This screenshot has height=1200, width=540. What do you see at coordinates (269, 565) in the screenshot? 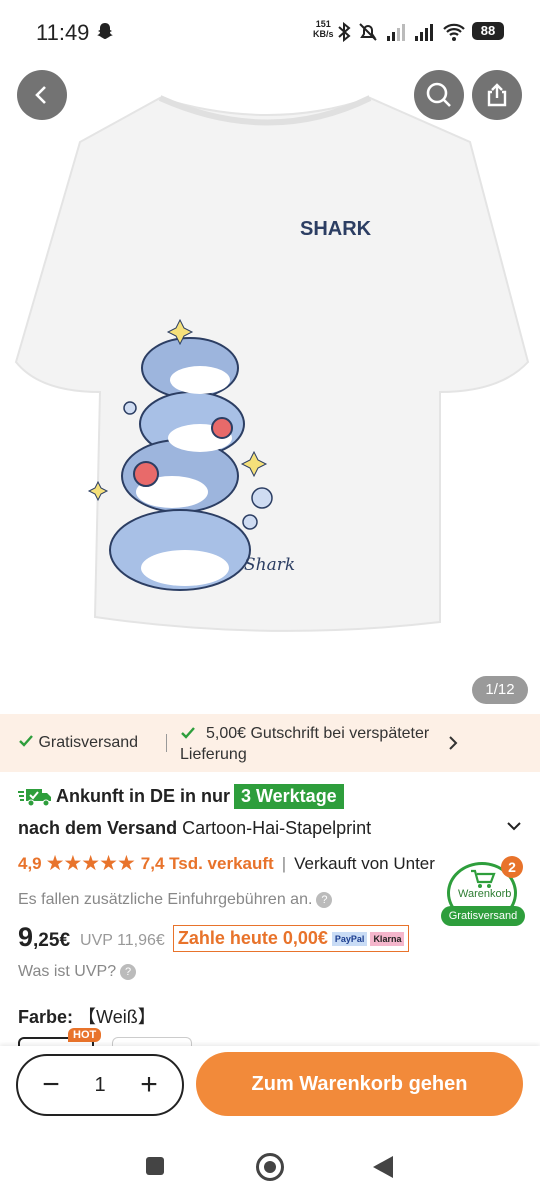
I see `signature-text: Shark` at bounding box center [269, 565].